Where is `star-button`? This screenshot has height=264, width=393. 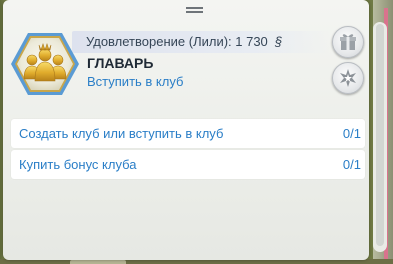 star-button is located at coordinates (348, 78).